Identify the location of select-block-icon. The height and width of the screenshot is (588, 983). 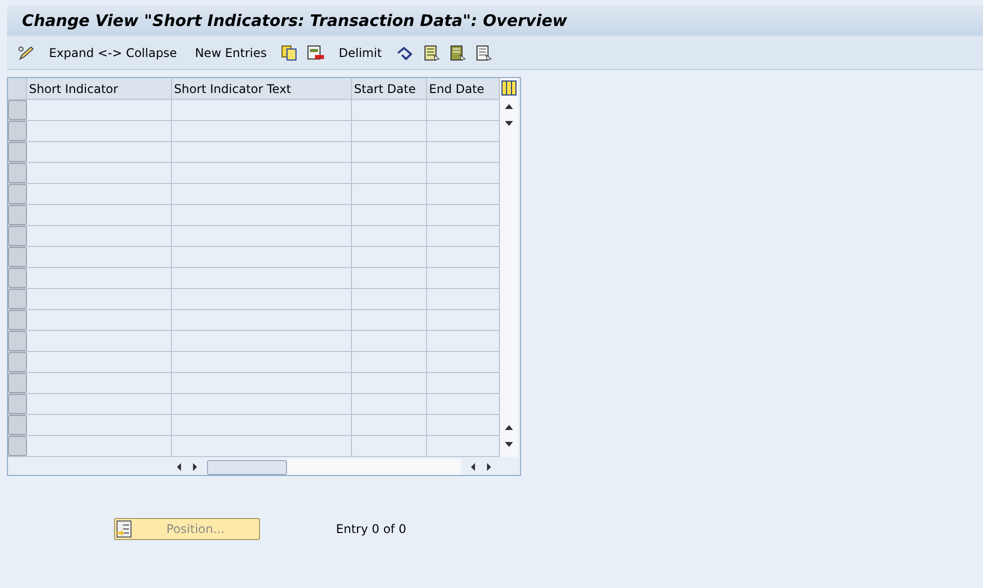
(458, 52).